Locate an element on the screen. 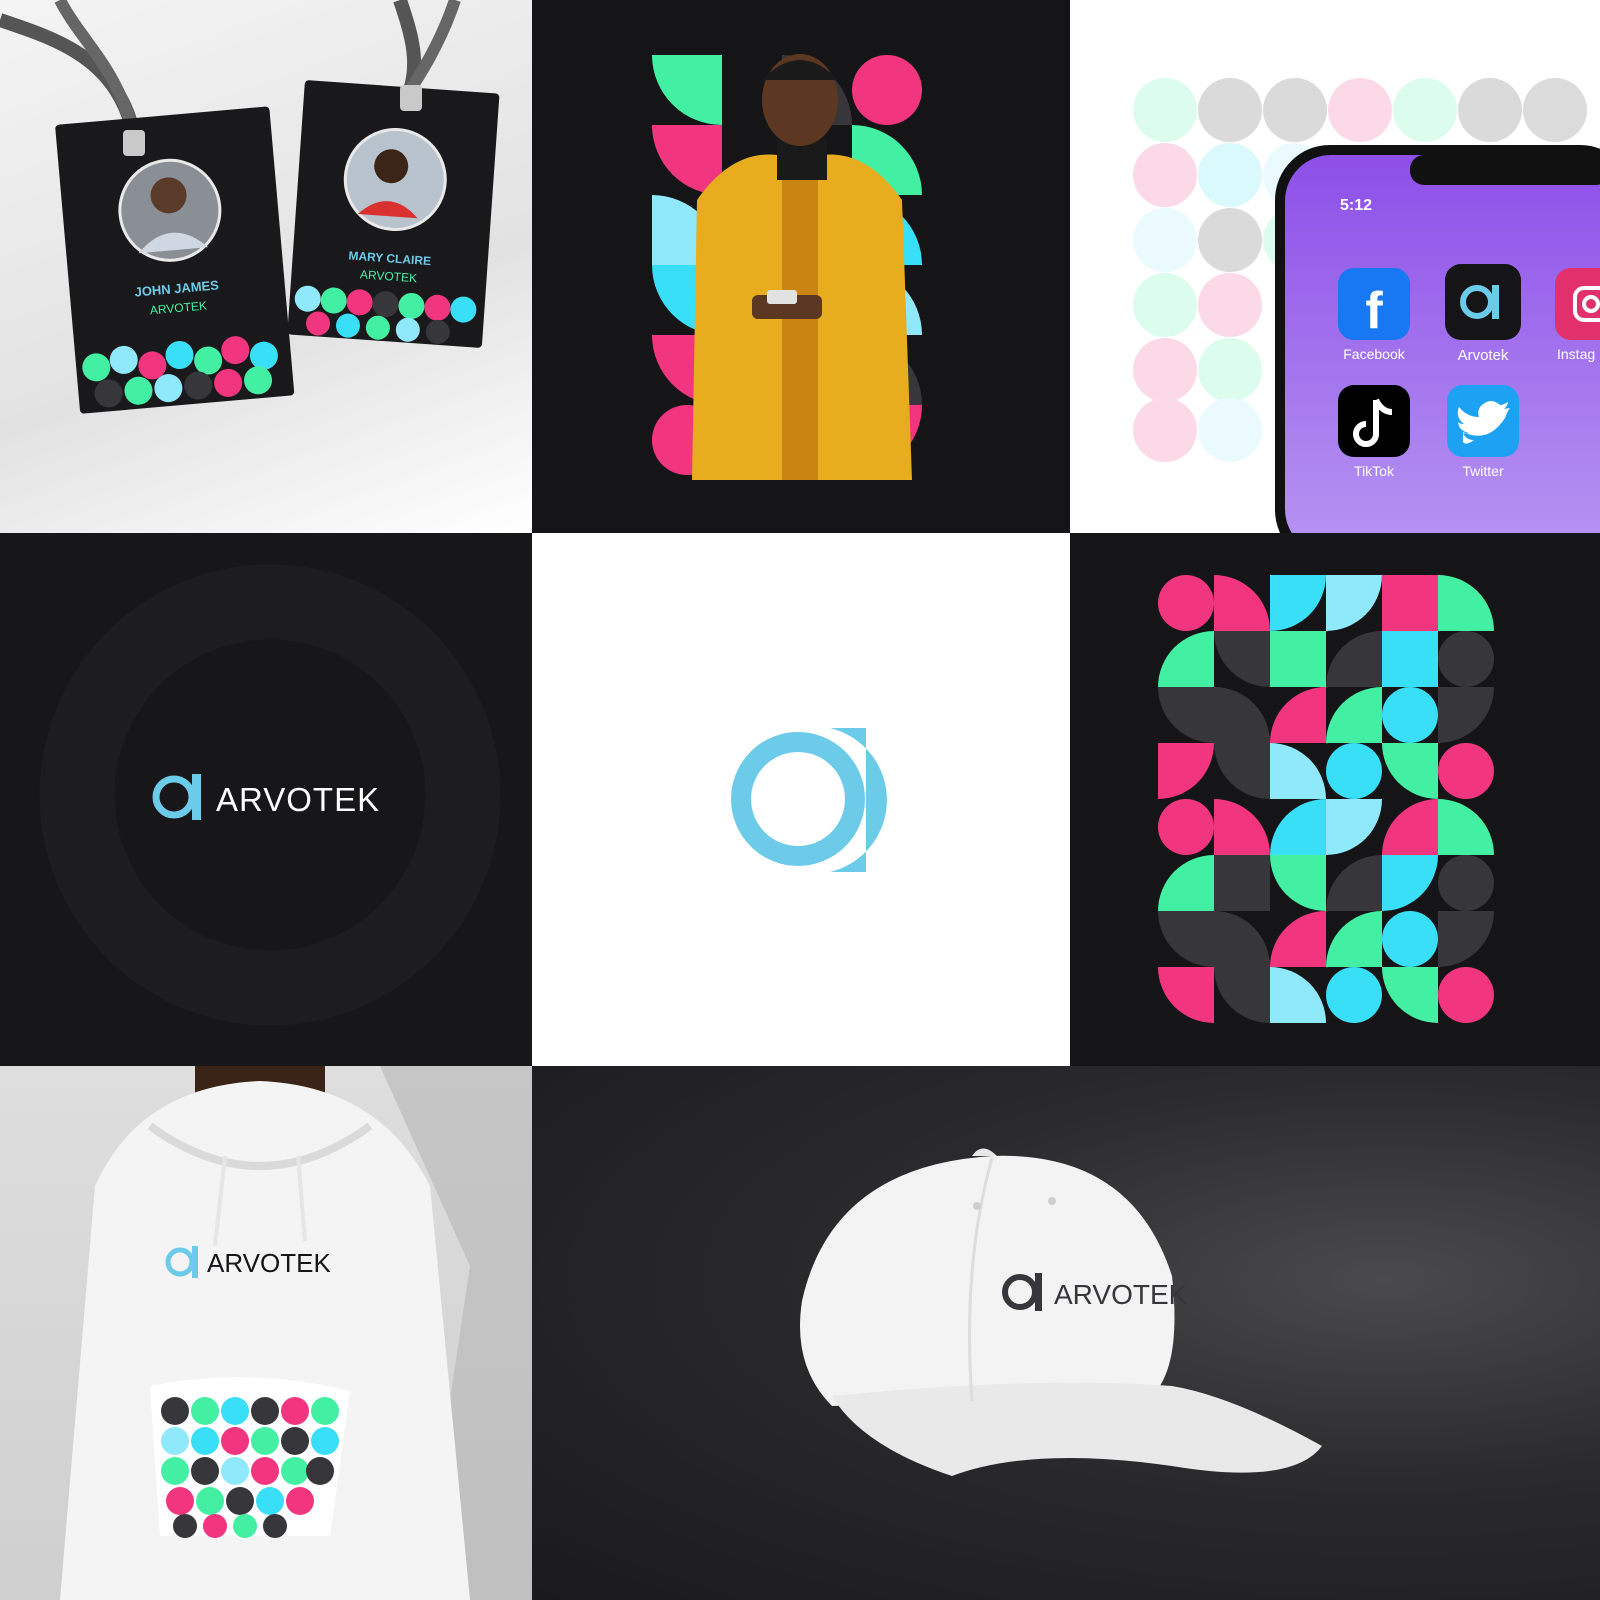 This screenshot has width=1600, height=1600. cap is located at coordinates (1061, 1312).